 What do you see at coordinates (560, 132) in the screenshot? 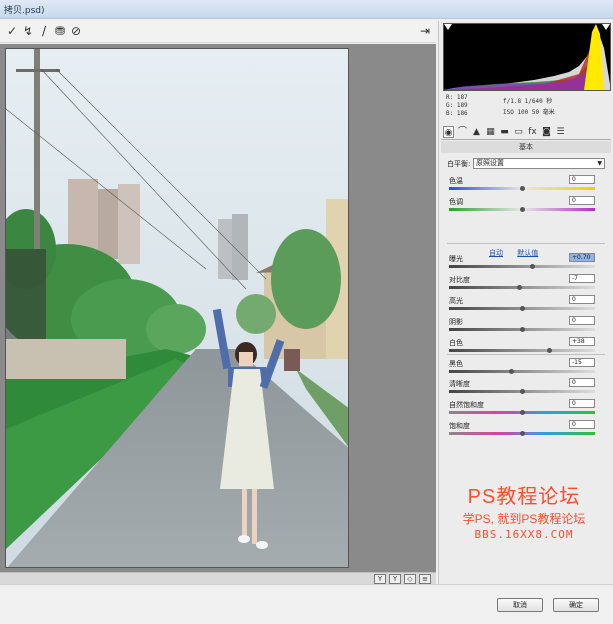
I see `tab-presets-icon: ☰` at bounding box center [560, 132].